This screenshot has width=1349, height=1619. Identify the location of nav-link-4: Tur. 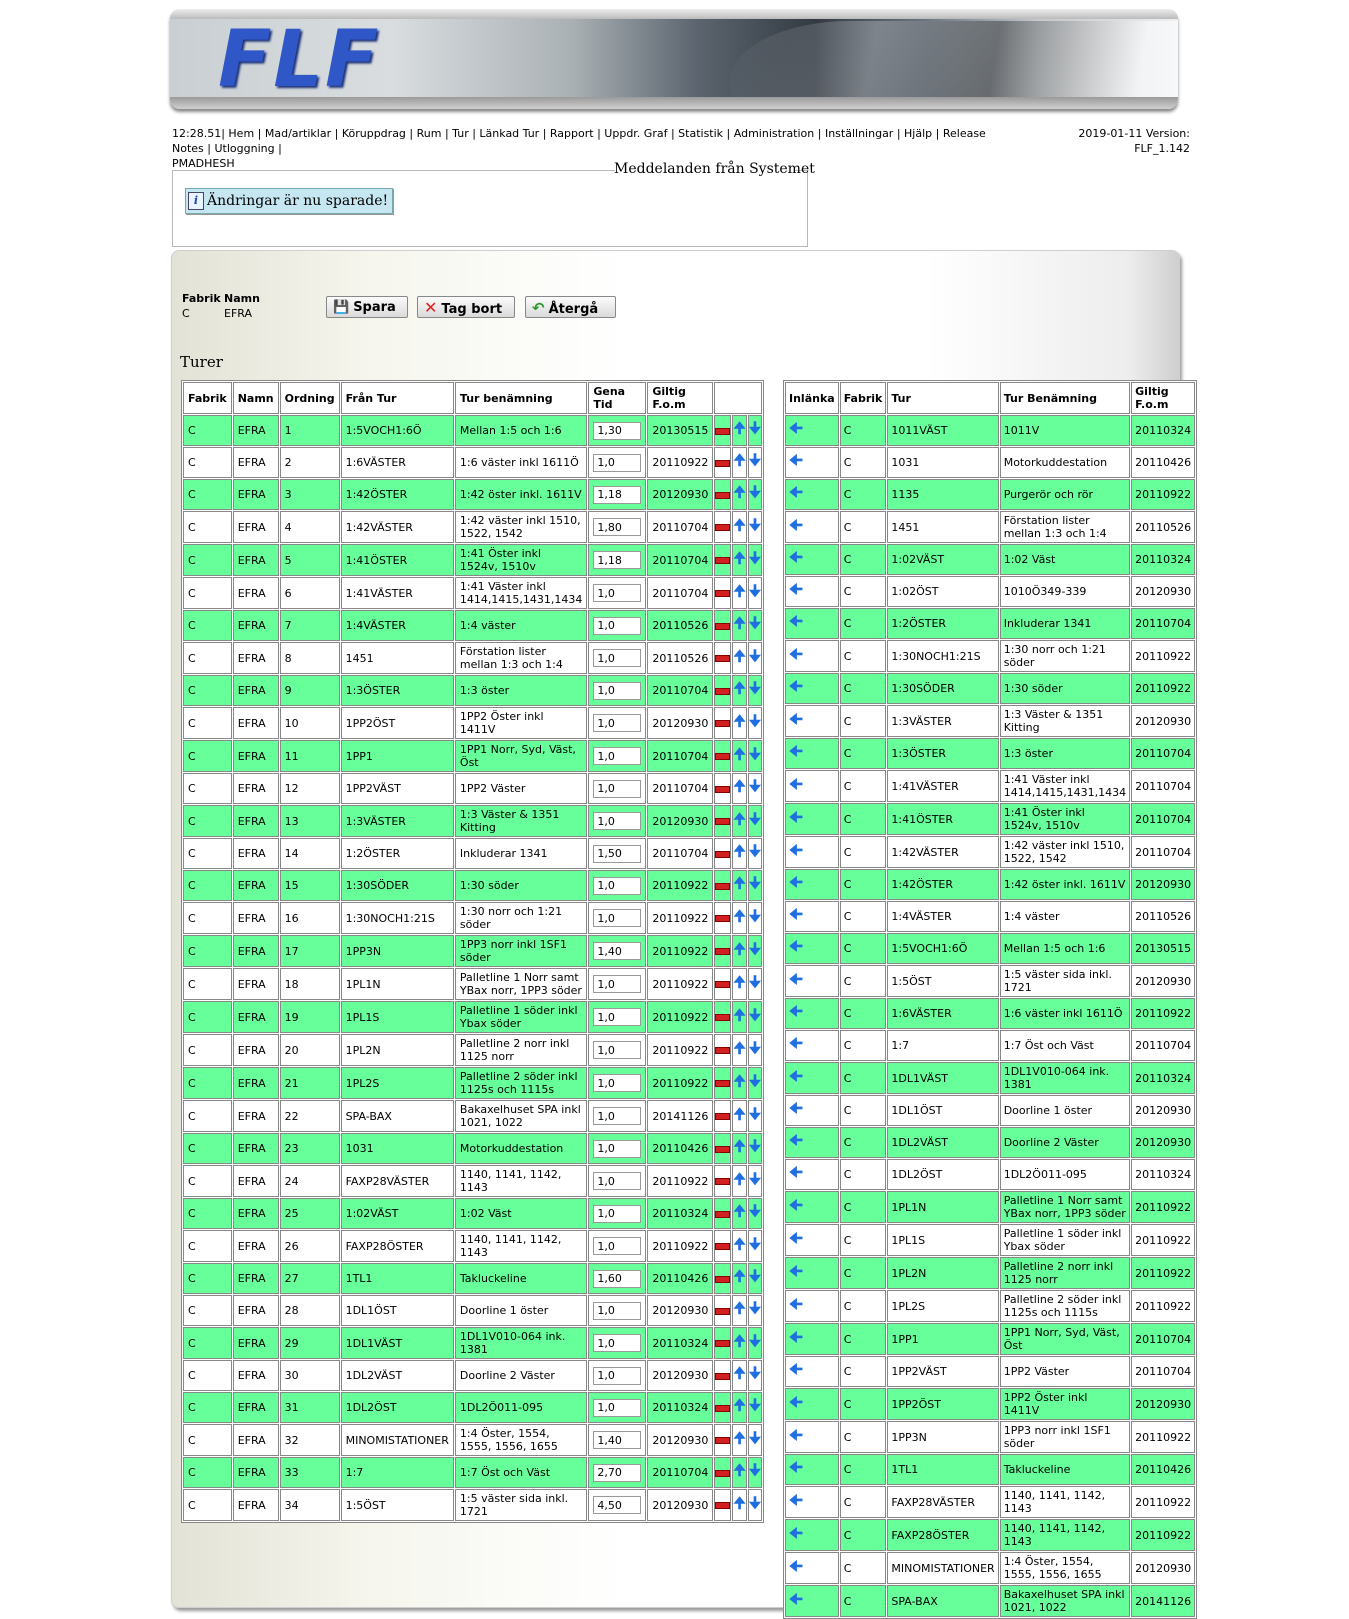
(460, 133).